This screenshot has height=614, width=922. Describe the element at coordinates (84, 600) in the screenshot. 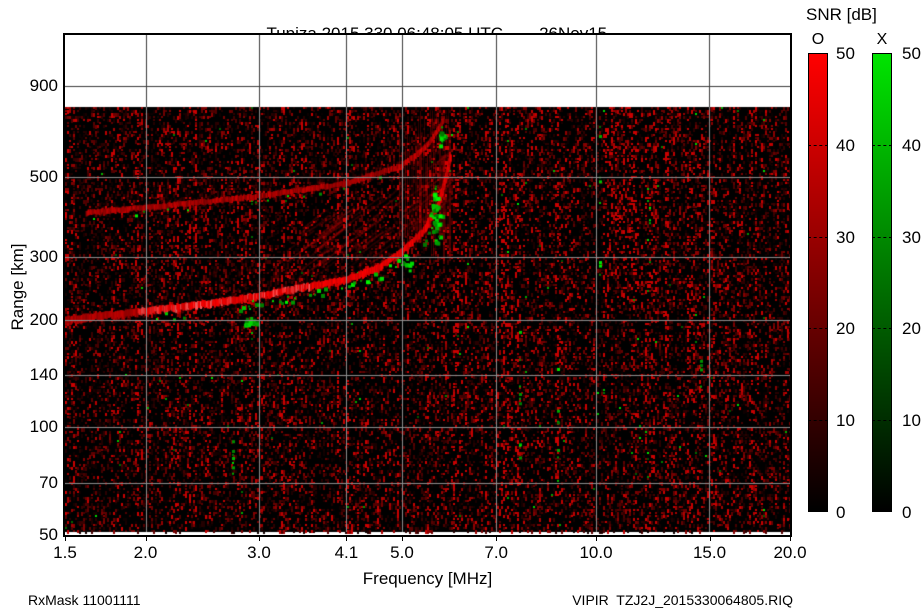

I see `footer-rxmask: RxMask 11001111` at that location.